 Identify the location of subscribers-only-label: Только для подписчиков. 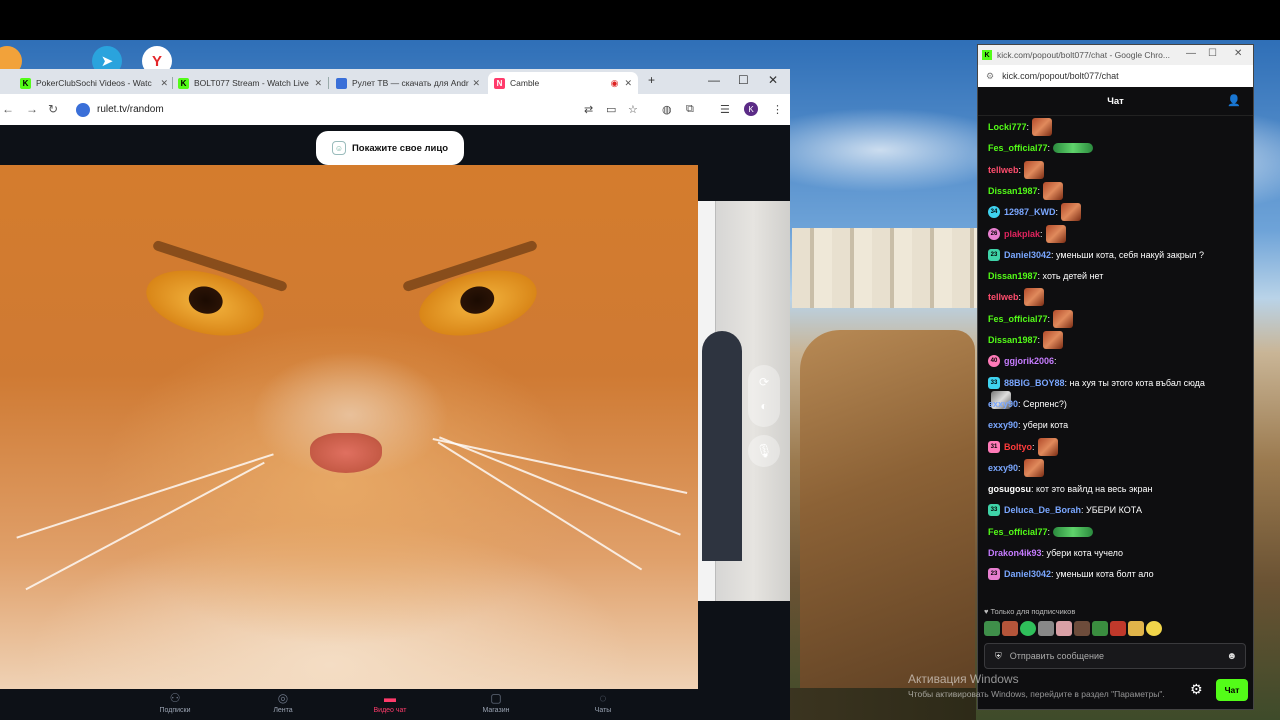
(1033, 611).